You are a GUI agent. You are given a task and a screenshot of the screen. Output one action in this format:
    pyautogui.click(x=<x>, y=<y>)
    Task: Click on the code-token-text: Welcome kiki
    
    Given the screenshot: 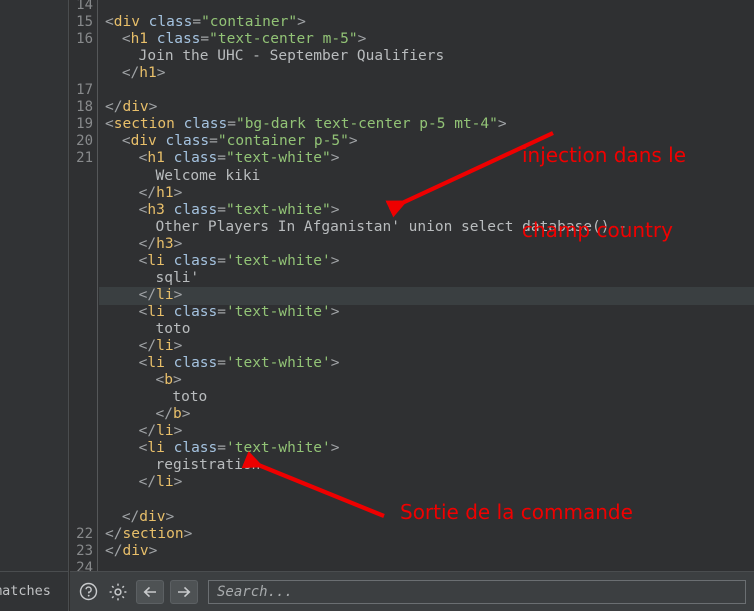 What is the action you would take?
    pyautogui.click(x=208, y=175)
    